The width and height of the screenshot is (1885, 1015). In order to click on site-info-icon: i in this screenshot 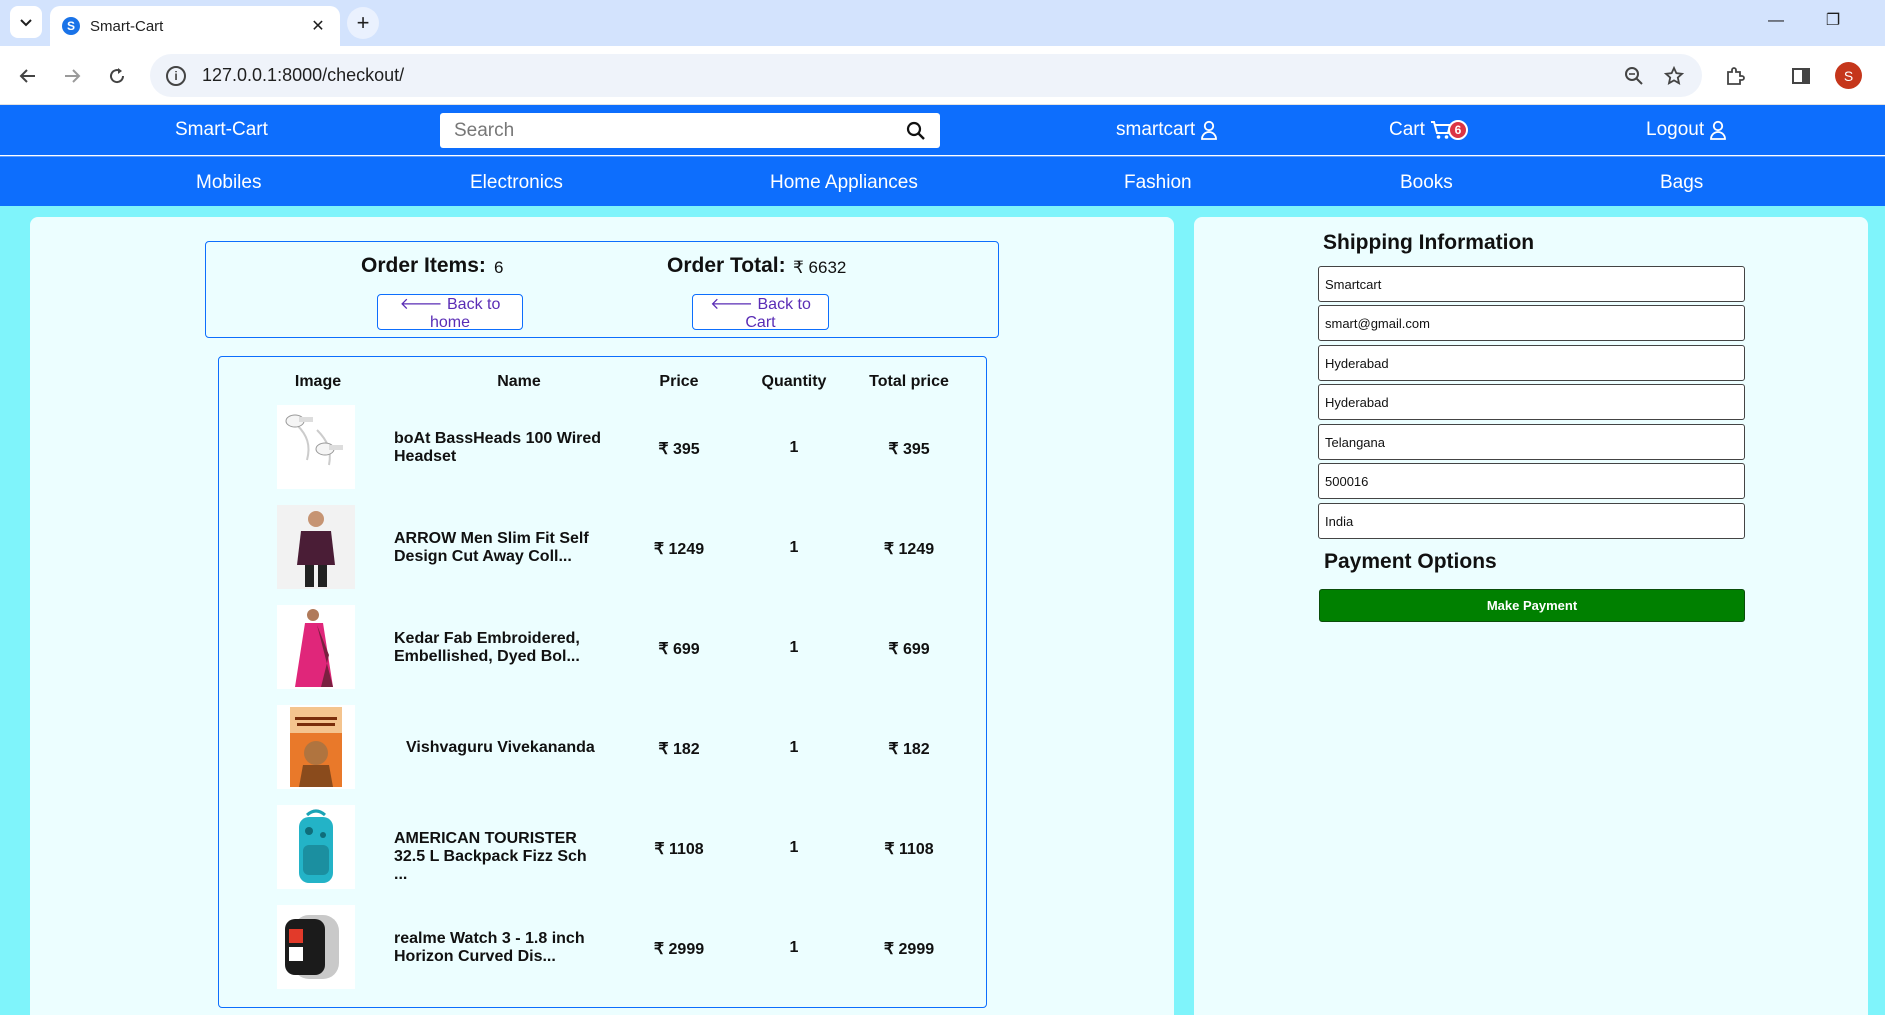, I will do `click(176, 75)`.